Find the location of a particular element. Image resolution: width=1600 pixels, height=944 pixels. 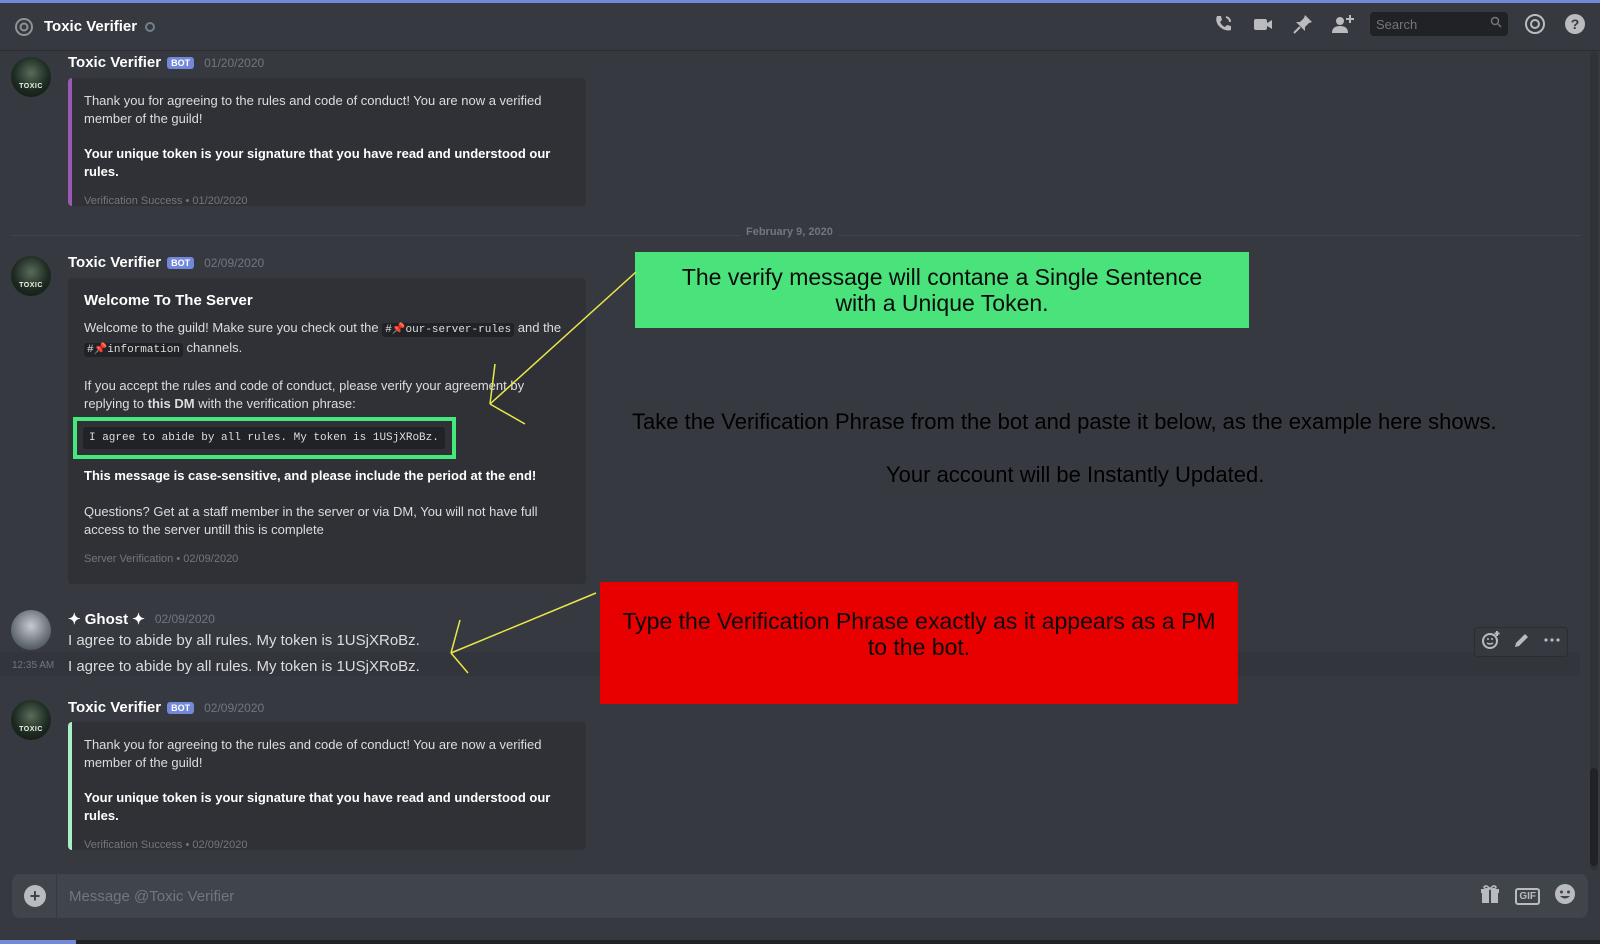

user-avatar is located at coordinates (31, 630).